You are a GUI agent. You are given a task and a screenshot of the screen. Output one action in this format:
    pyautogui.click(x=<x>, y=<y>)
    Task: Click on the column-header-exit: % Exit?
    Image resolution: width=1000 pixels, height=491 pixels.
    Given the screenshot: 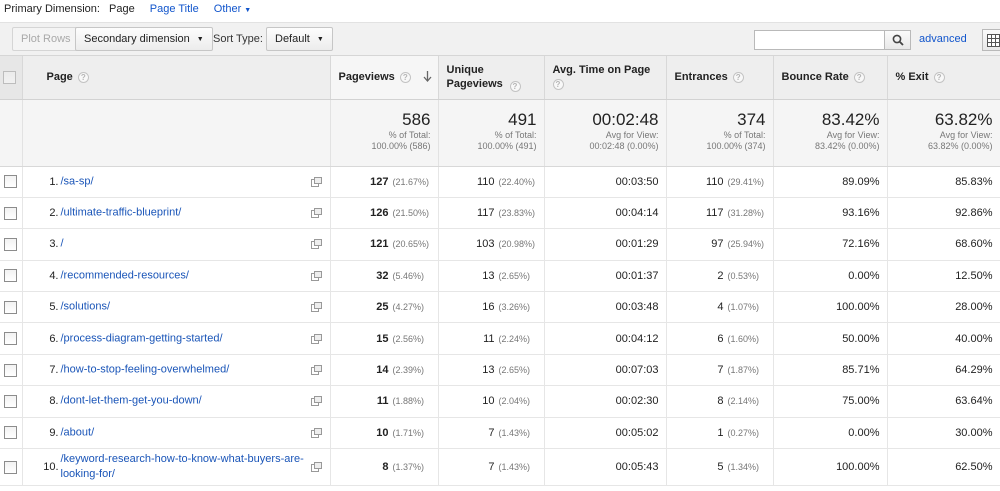 What is the action you would take?
    pyautogui.click(x=943, y=78)
    